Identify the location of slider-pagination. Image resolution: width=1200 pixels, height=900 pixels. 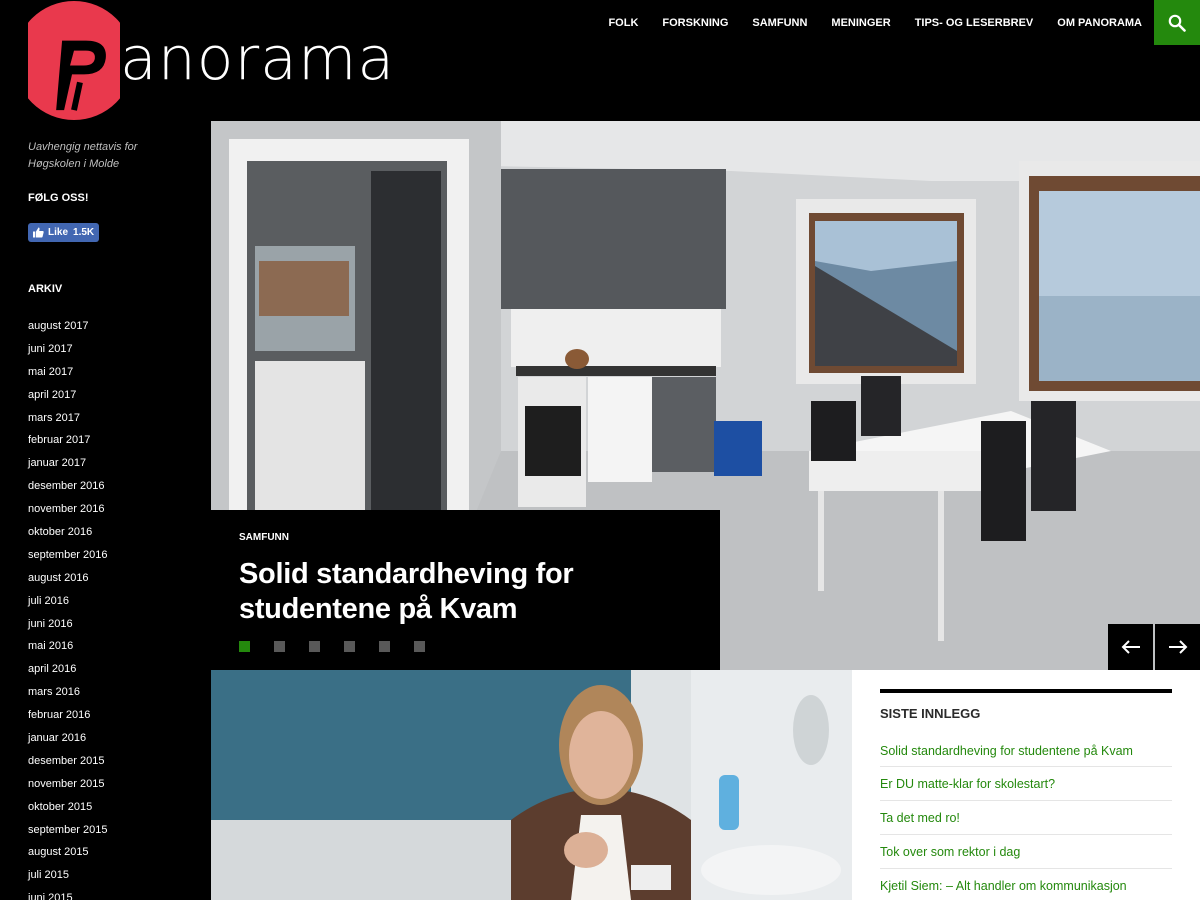
(344, 646).